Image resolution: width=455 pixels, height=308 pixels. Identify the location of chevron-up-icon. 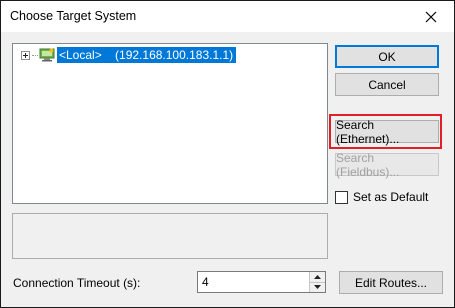
(317, 276).